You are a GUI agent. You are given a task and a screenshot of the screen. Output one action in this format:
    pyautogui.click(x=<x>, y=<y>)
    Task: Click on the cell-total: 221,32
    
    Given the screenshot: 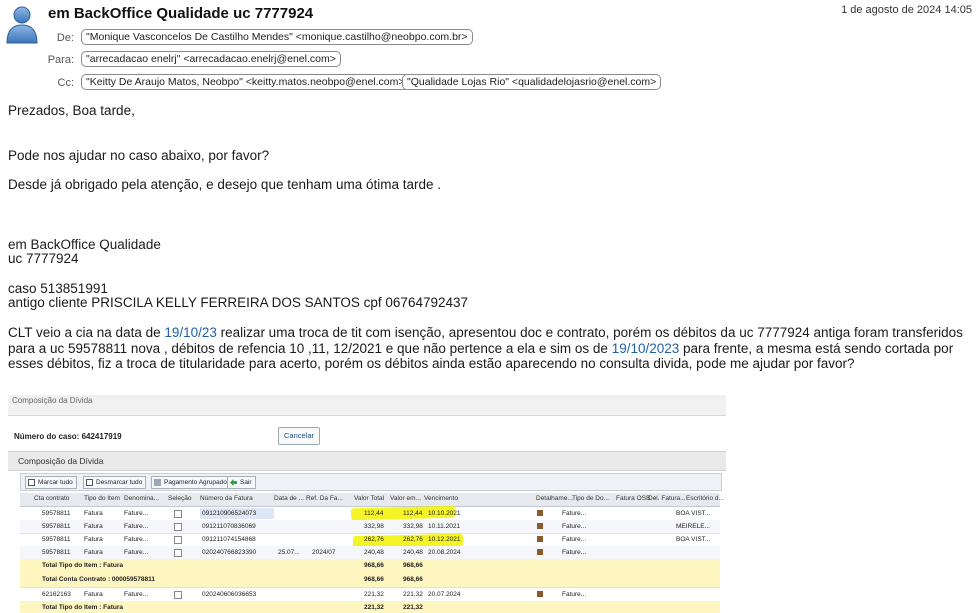 What is the action you would take?
    pyautogui.click(x=374, y=594)
    